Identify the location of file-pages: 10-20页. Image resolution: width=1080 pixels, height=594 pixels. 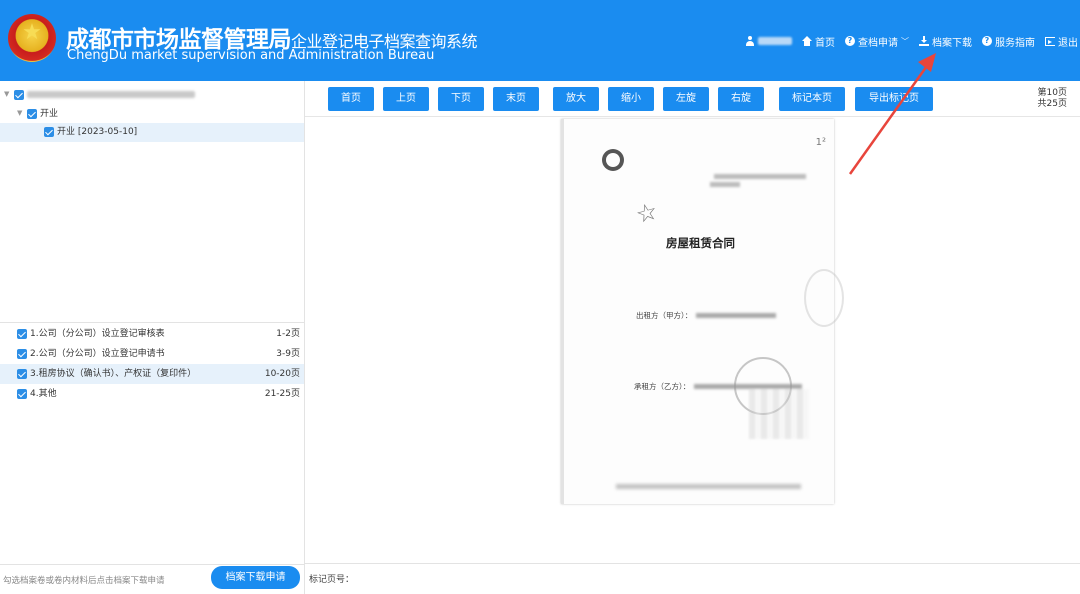
(282, 374).